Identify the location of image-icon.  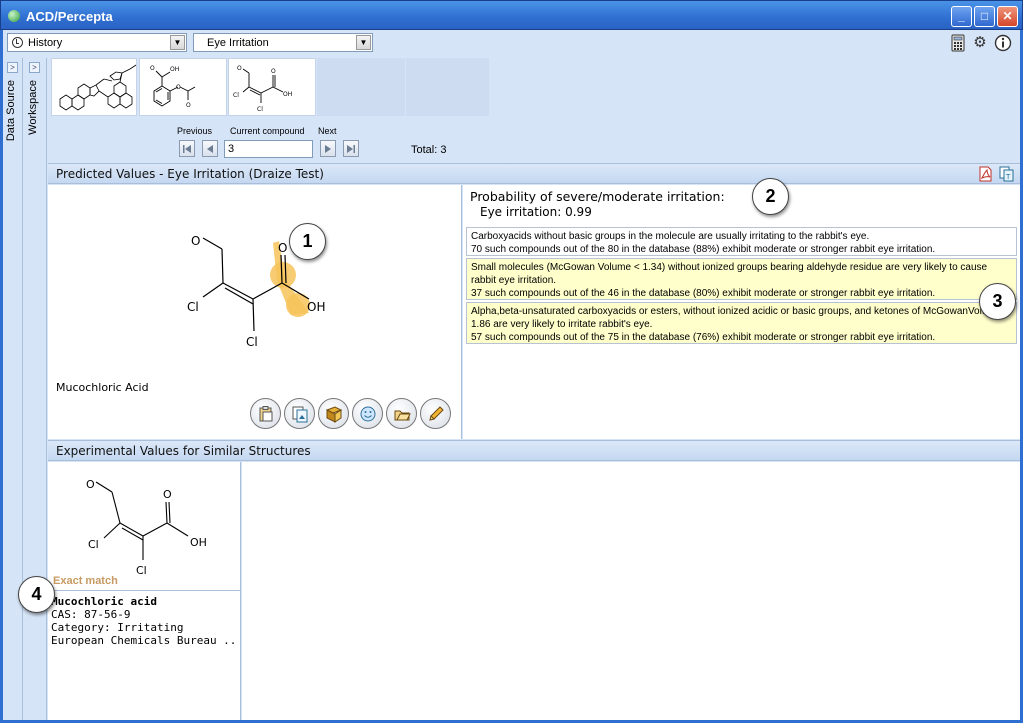
(300, 414).